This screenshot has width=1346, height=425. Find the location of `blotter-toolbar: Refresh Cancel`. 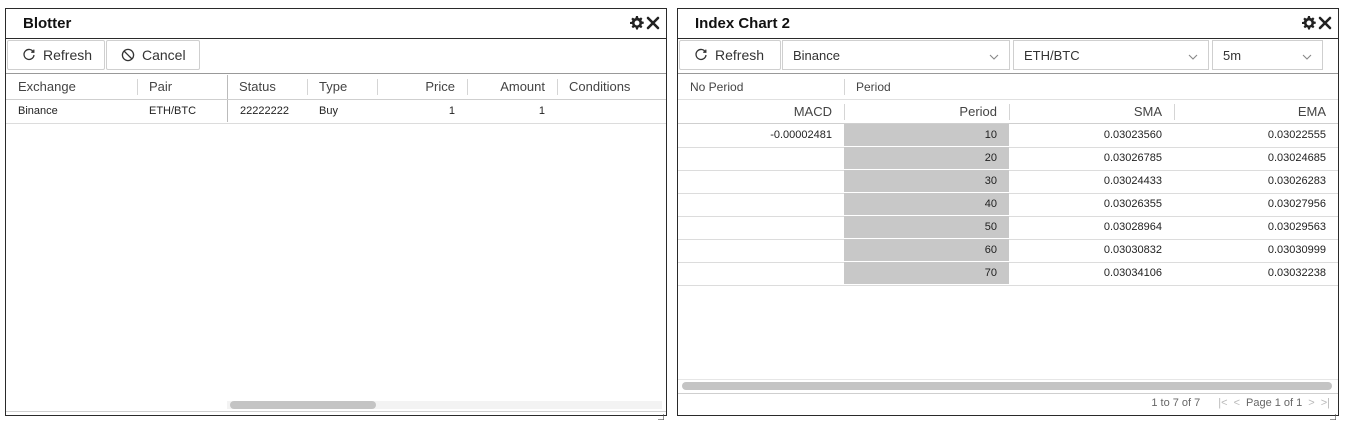

blotter-toolbar: Refresh Cancel is located at coordinates (336, 56).